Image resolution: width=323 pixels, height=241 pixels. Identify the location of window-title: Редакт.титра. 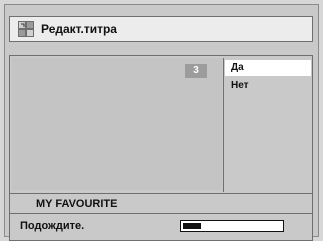
(79, 29).